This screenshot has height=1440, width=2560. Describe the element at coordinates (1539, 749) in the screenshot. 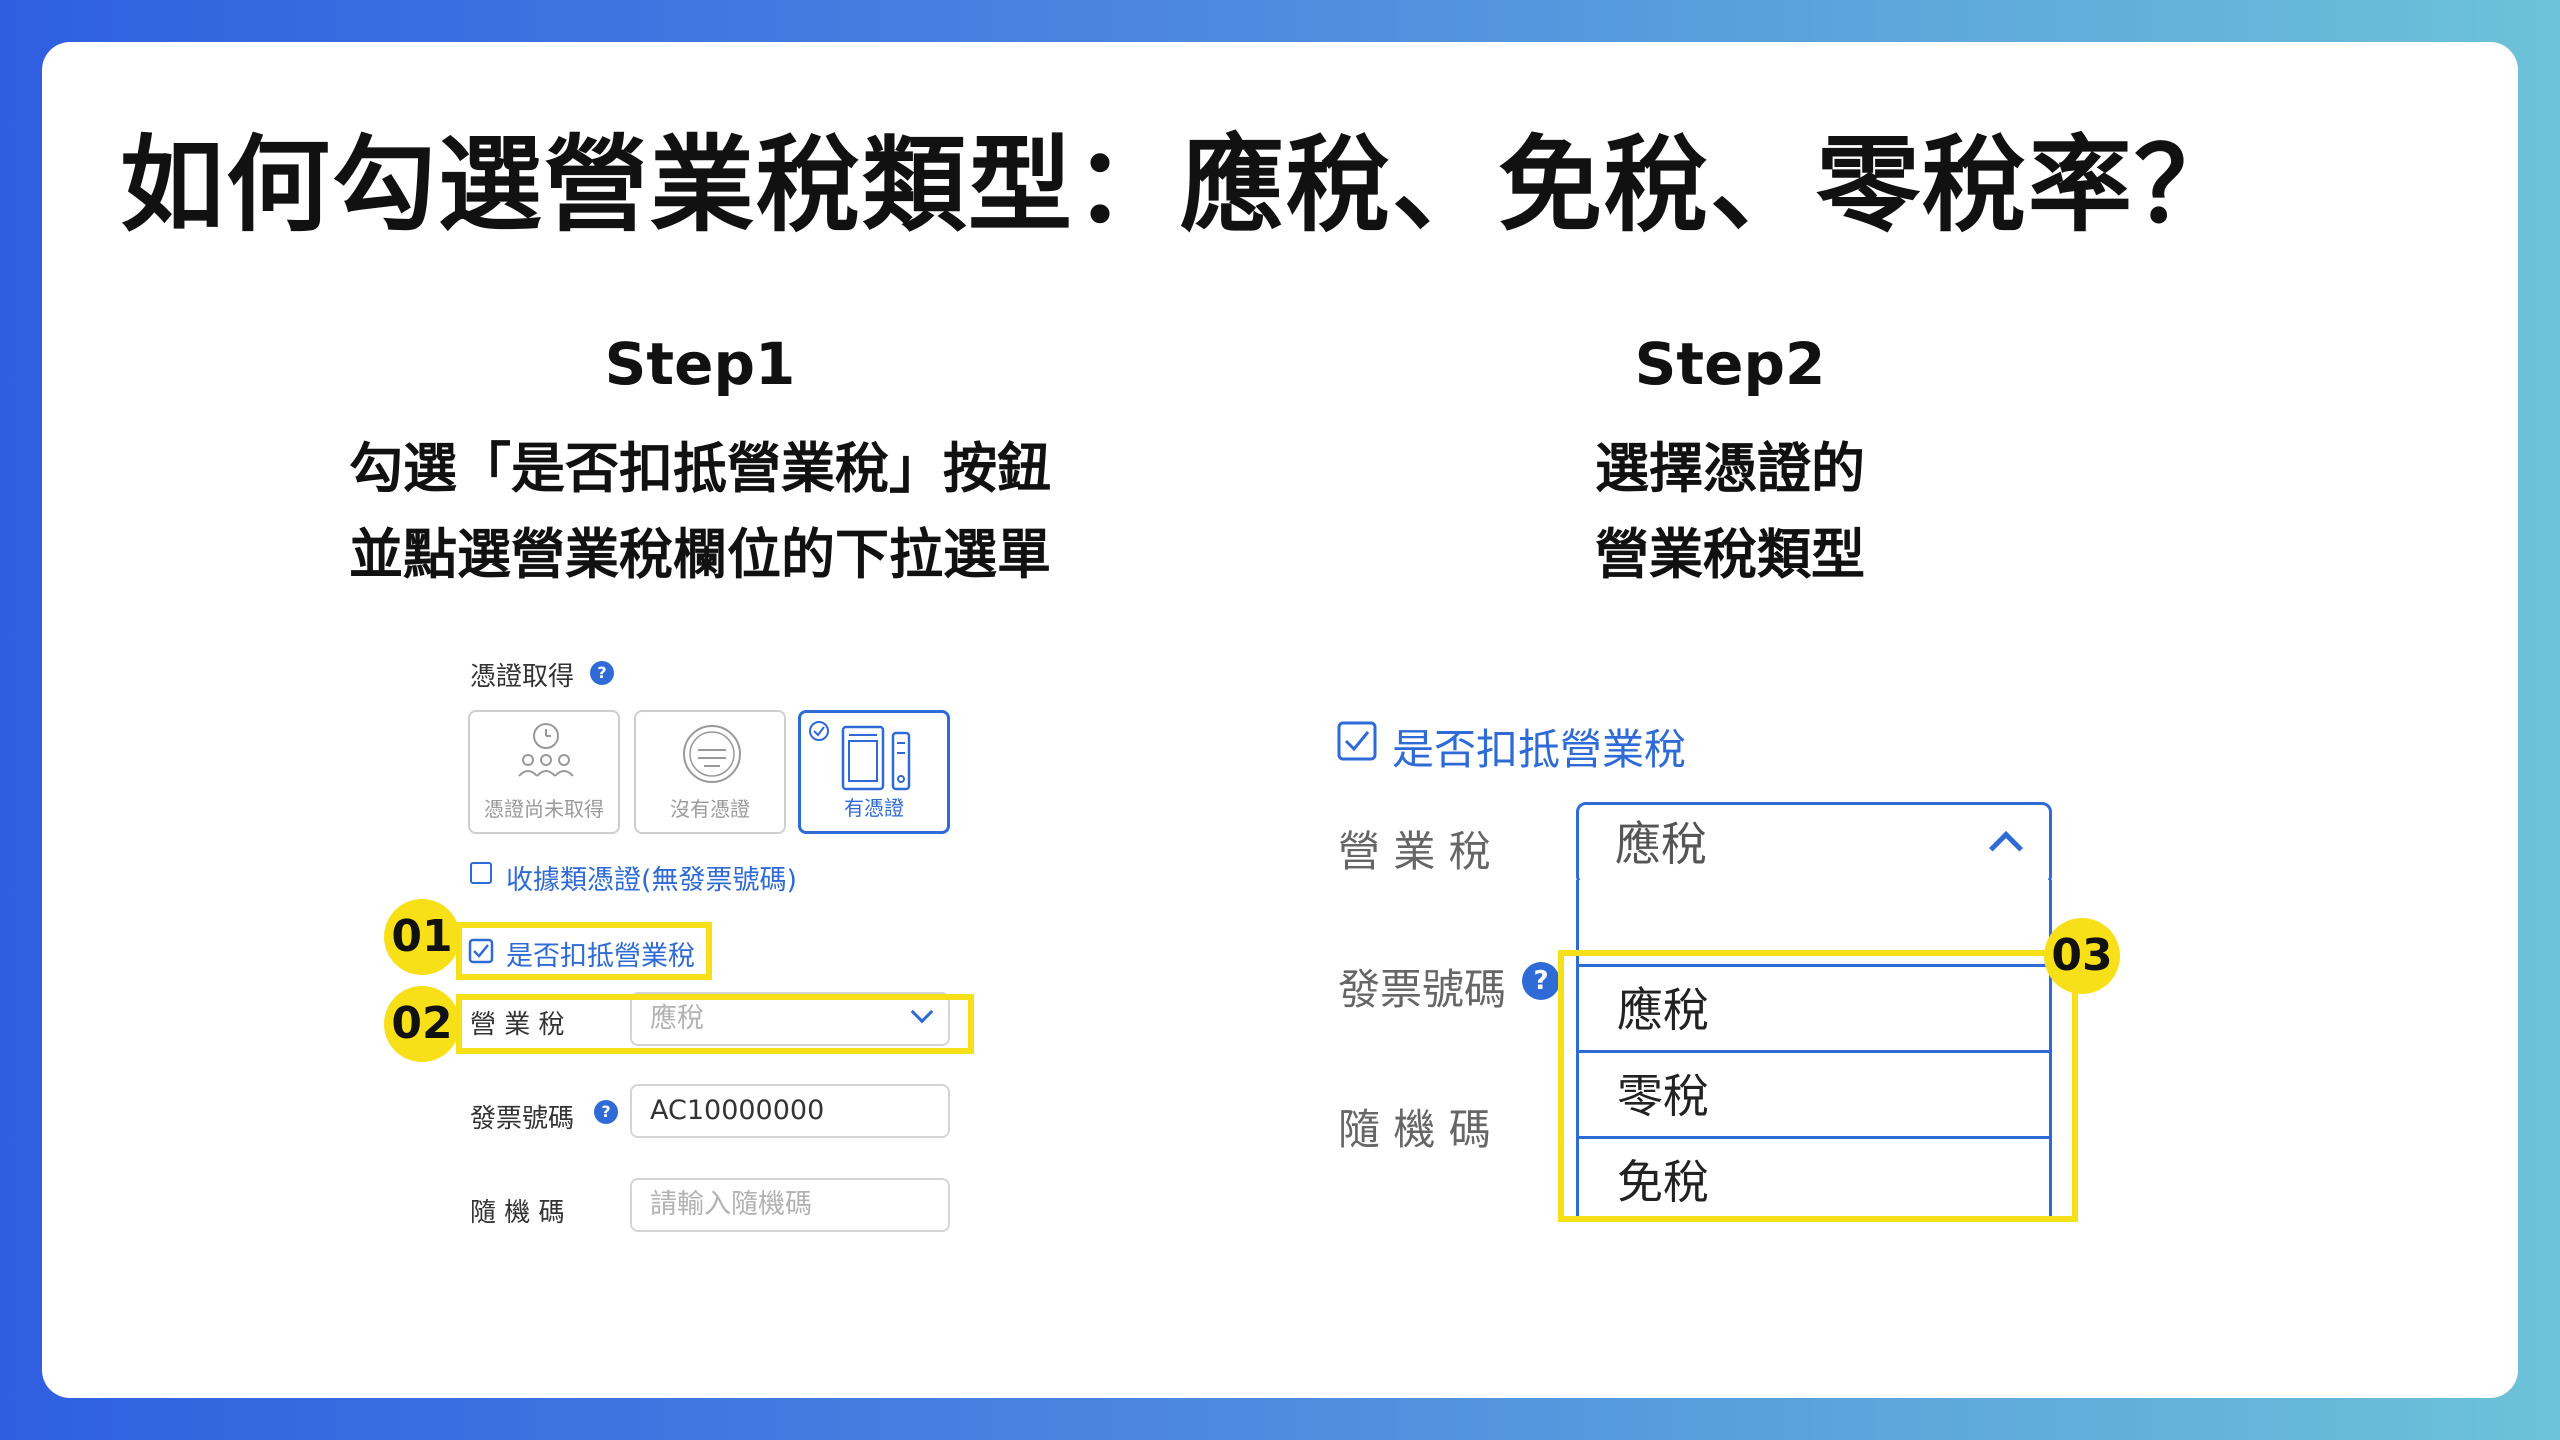

I see `deduct-checkbox-label-zoom: 是否扣抵營業稅` at that location.